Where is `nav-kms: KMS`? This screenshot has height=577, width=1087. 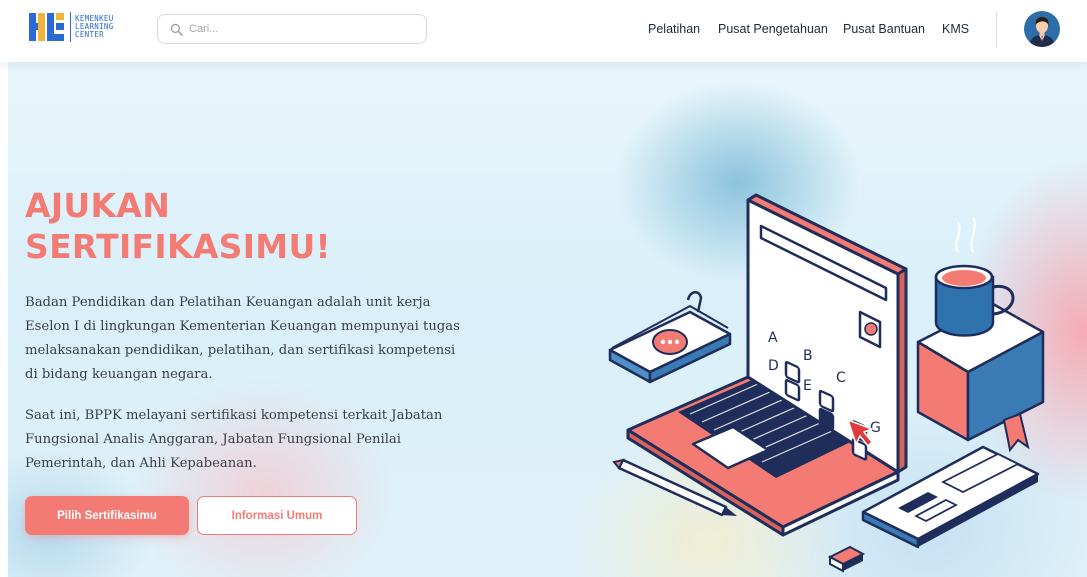 nav-kms: KMS is located at coordinates (955, 29).